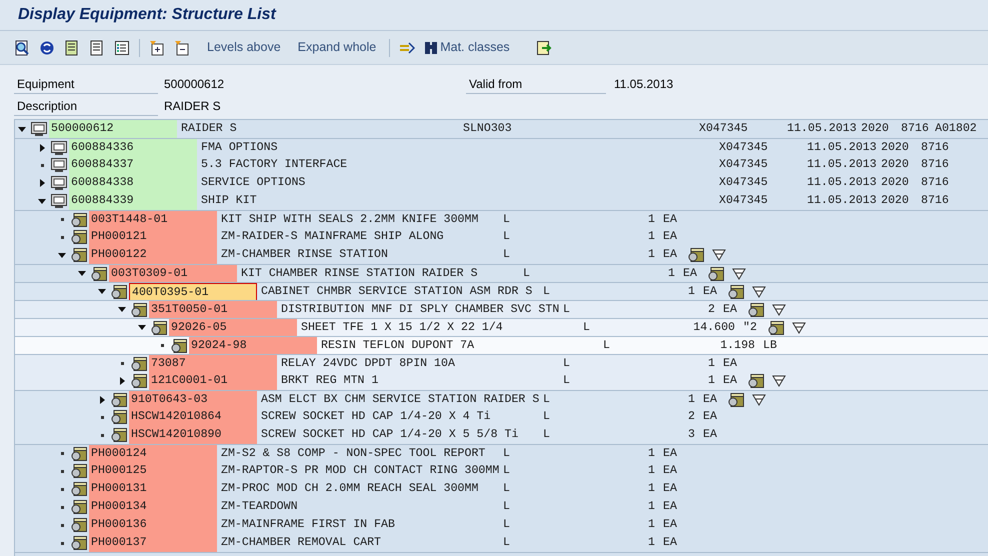 The width and height of the screenshot is (988, 556). What do you see at coordinates (133, 165) in the screenshot?
I see `item-number: 600884337` at bounding box center [133, 165].